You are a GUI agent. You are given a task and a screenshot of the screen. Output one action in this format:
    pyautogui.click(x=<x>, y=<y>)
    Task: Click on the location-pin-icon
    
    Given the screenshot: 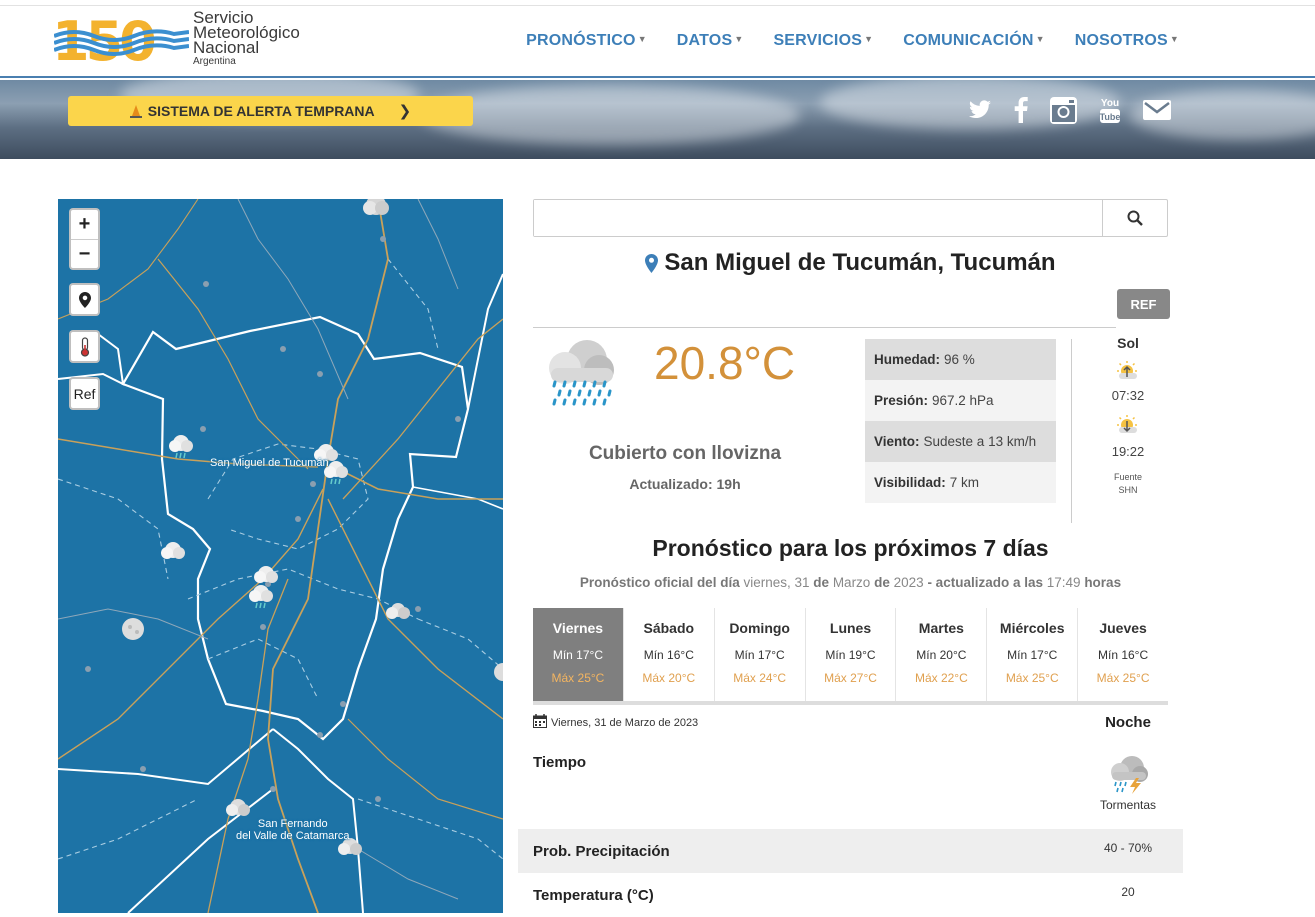 What is the action you would take?
    pyautogui.click(x=84, y=299)
    